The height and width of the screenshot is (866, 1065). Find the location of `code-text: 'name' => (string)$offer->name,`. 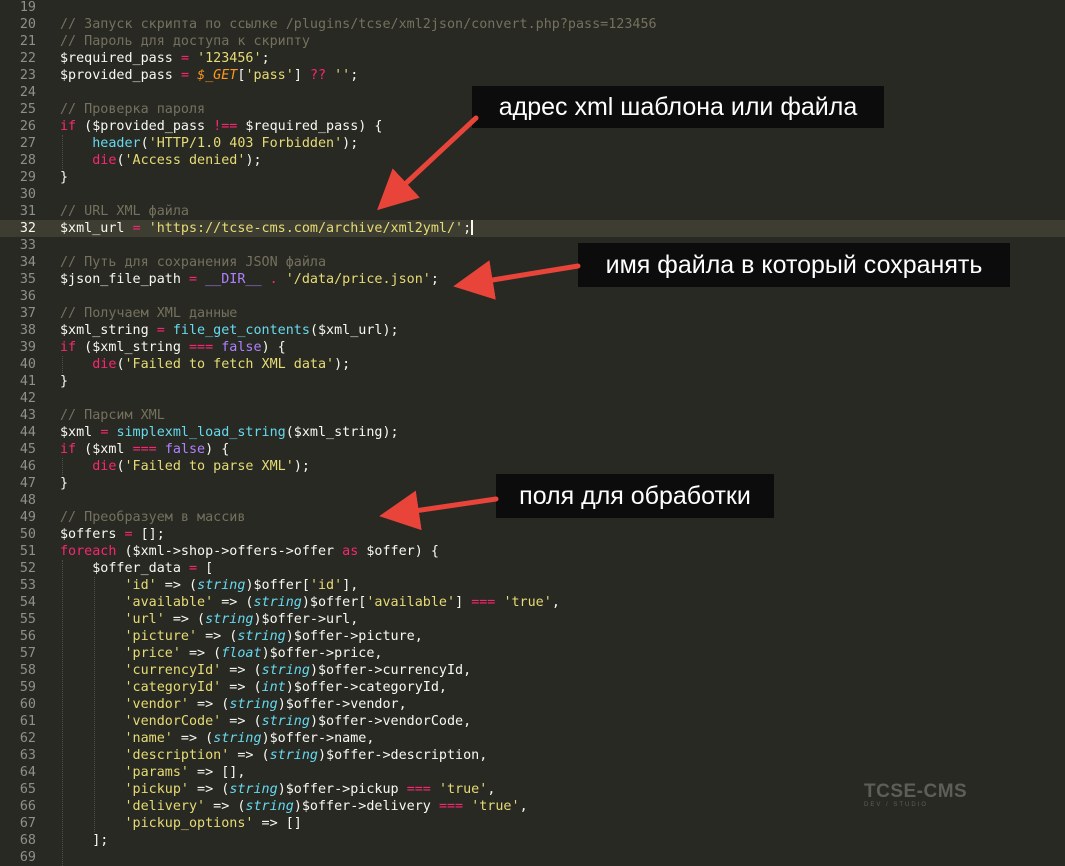

code-text: 'name' => (string)$offer->name, is located at coordinates (217, 738).